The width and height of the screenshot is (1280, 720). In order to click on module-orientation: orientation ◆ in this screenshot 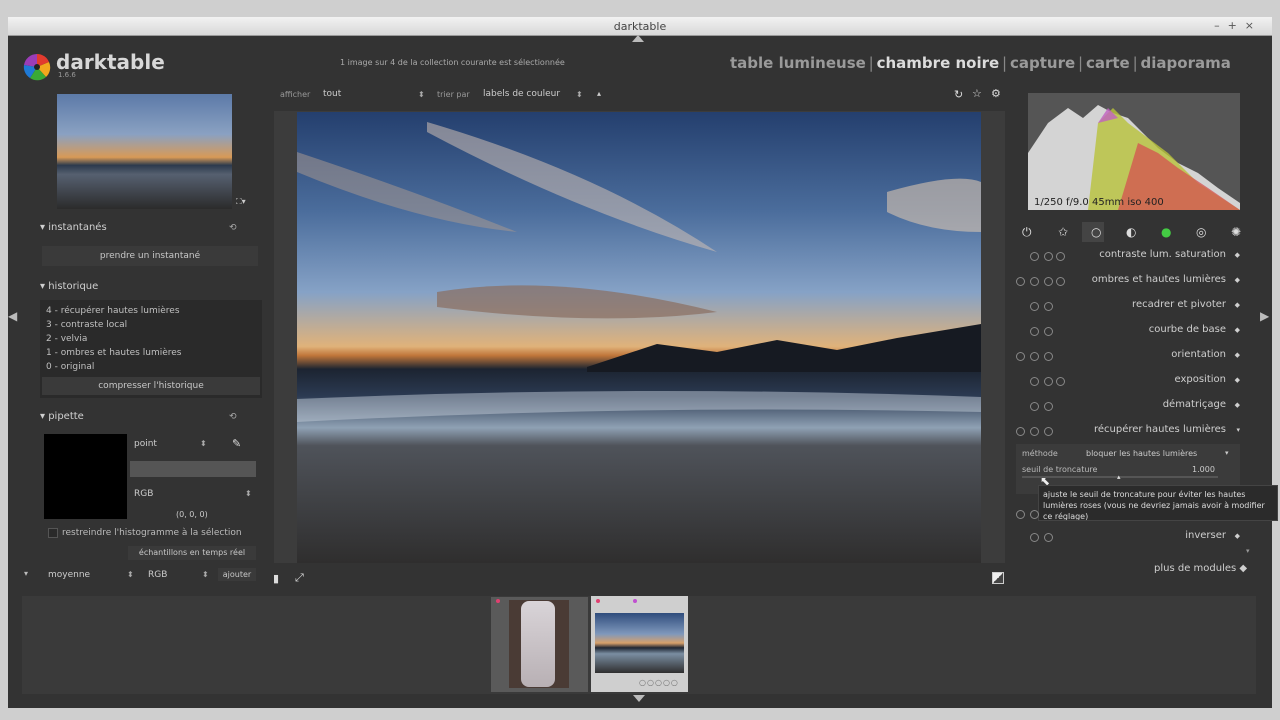, I will do `click(1129, 357)`.